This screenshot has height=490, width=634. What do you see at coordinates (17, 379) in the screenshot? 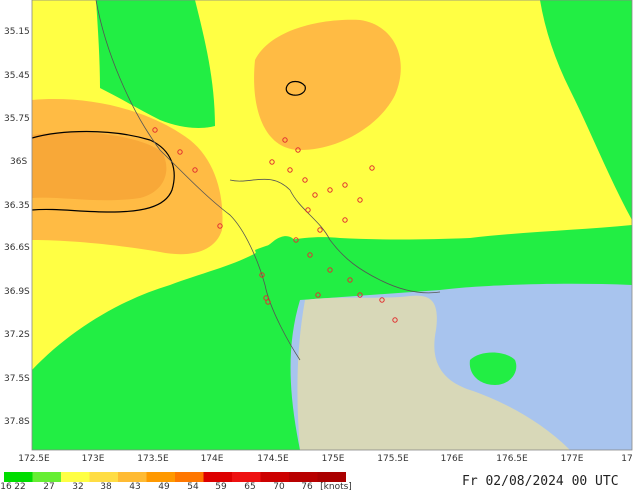
I see `lat-label: 37.5S` at bounding box center [17, 379].